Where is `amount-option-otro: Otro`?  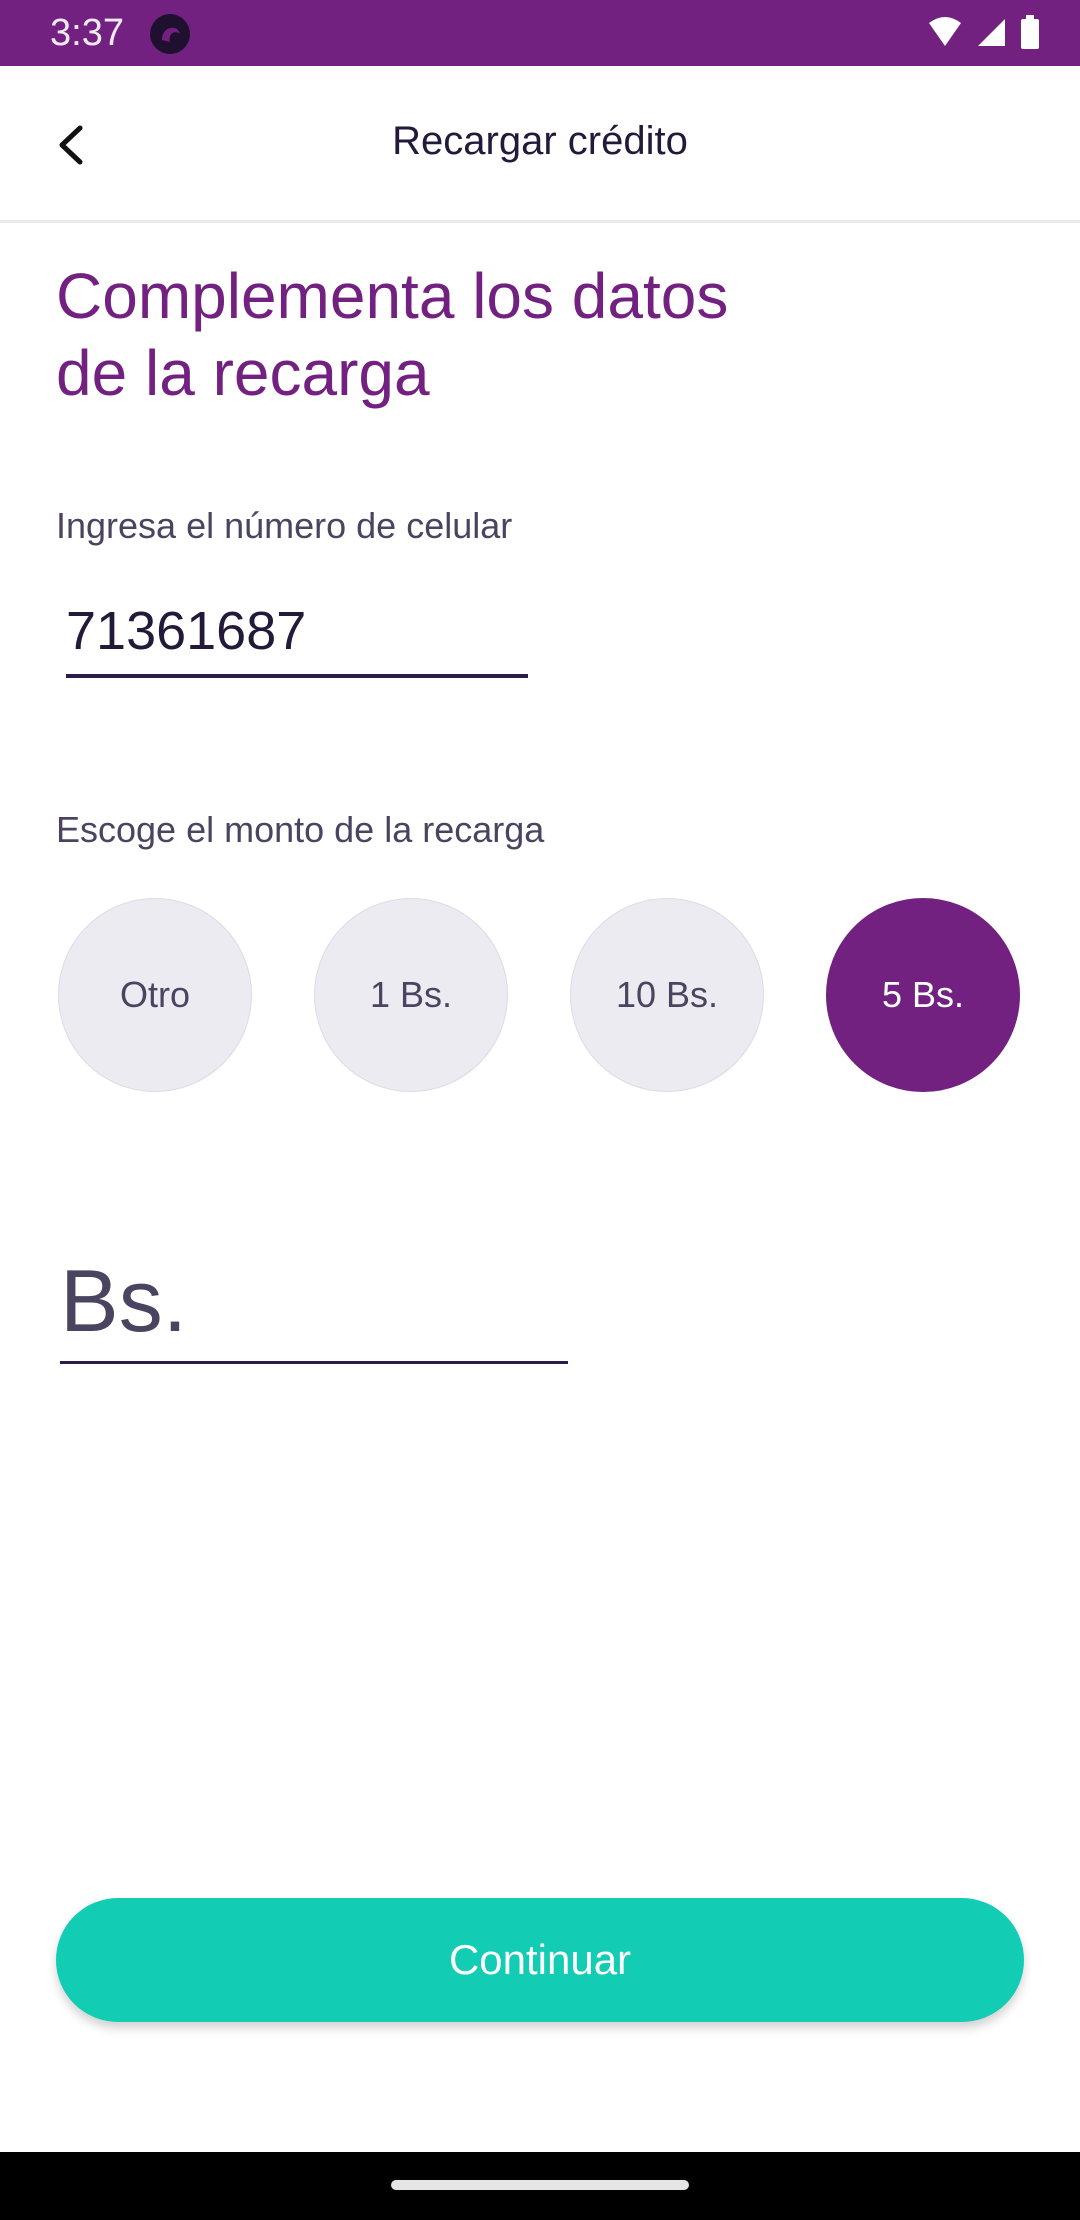
amount-option-otro: Otro is located at coordinates (155, 995).